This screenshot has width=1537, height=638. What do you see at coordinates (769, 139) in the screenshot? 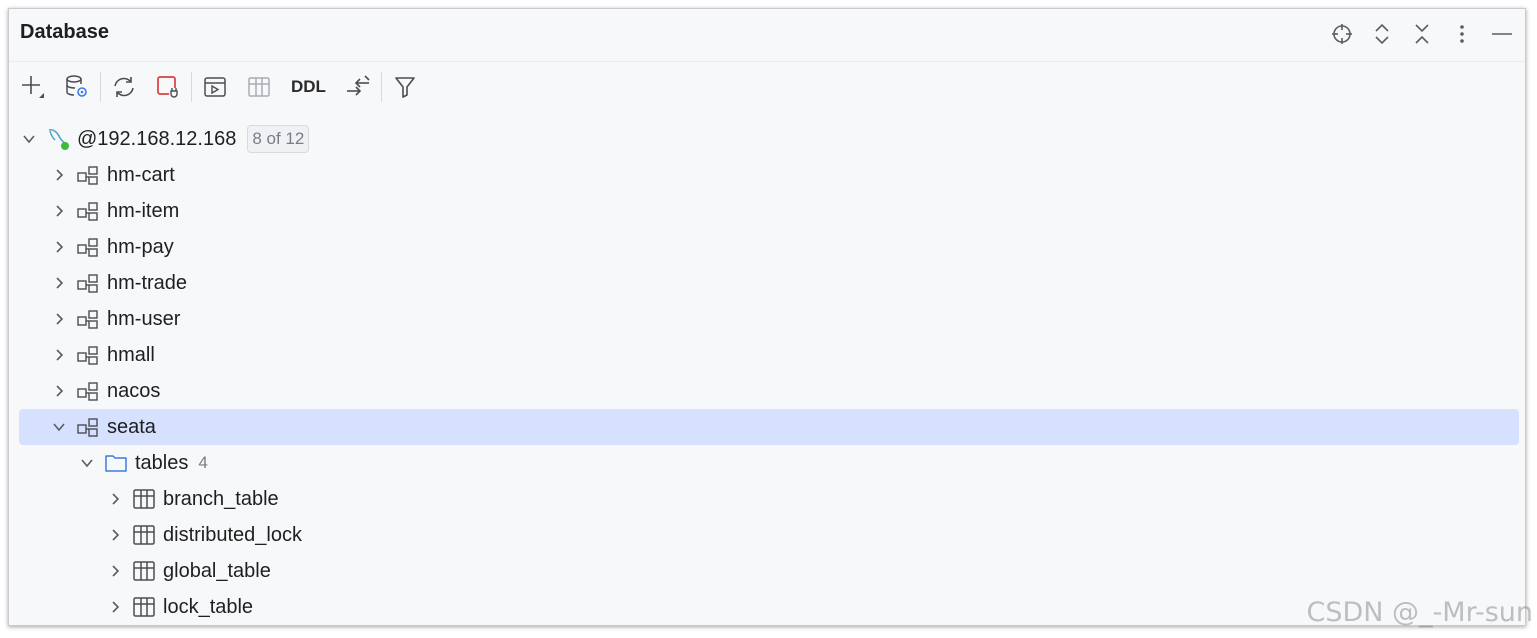
I see `tree-row-connection: @192.168.12.168 8 of 12` at bounding box center [769, 139].